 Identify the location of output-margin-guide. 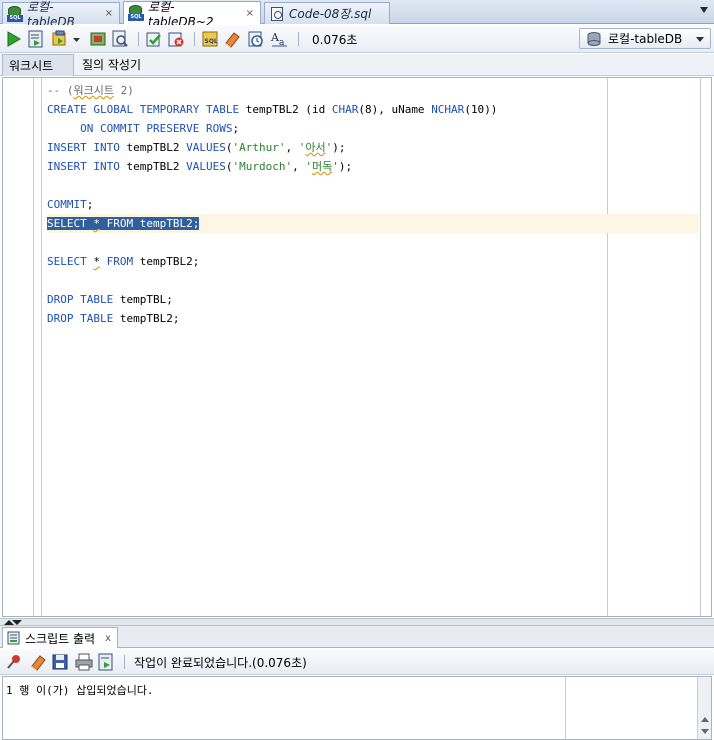
(565, 708).